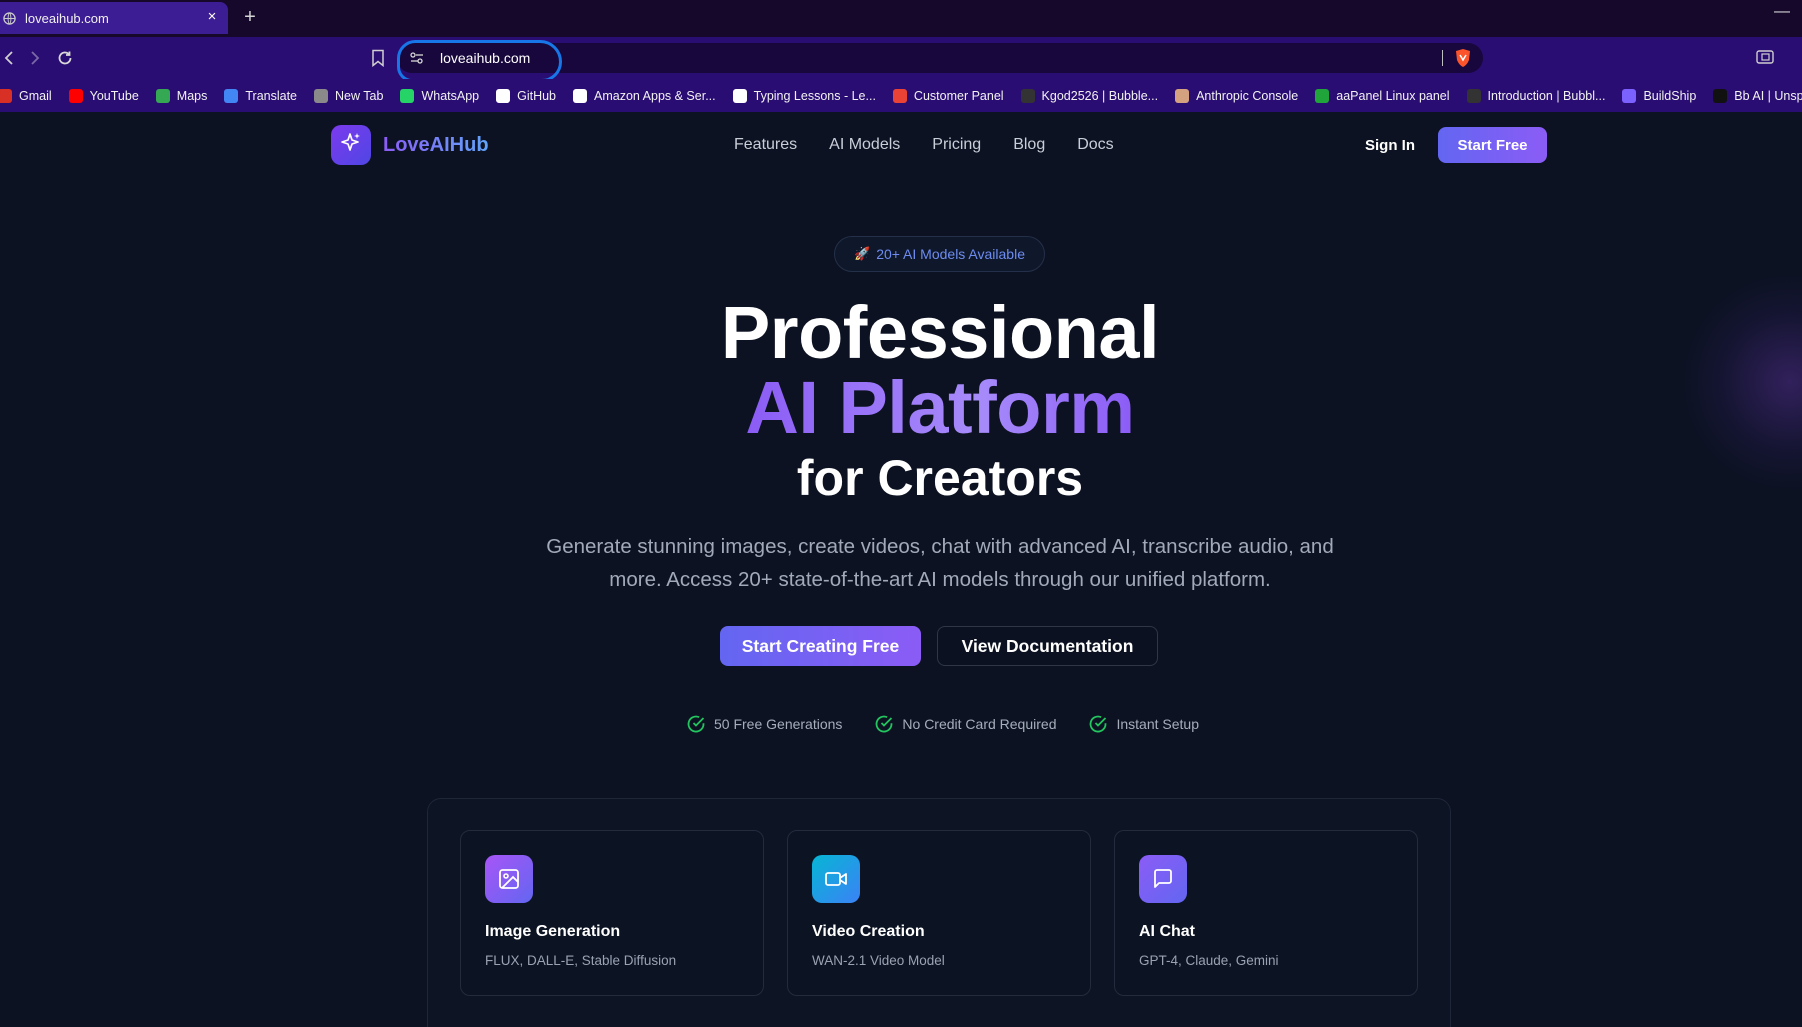  I want to click on start-creating-free-button: Start Creating Free, so click(820, 646).